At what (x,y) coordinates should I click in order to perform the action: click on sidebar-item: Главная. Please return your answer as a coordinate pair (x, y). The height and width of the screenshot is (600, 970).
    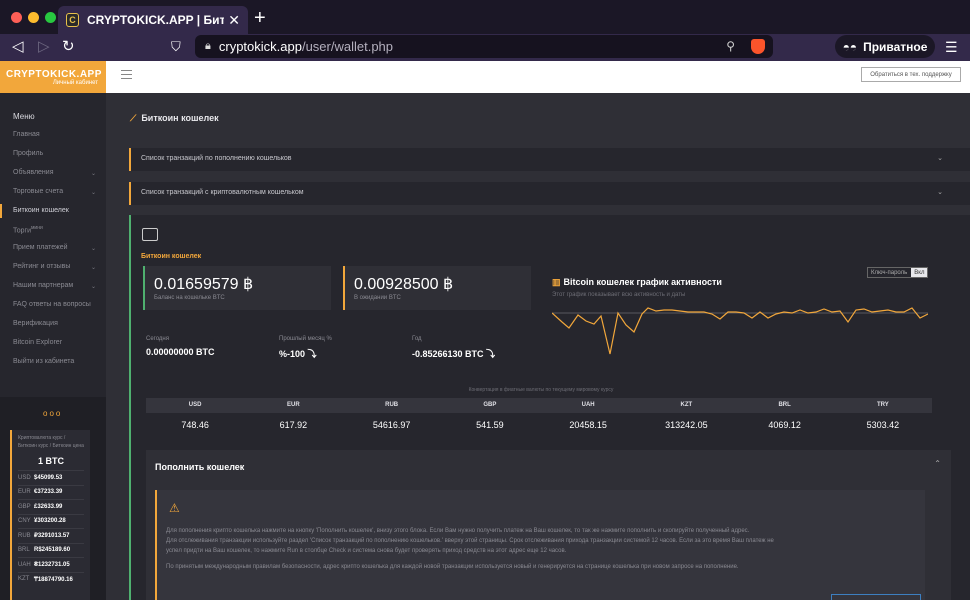
    Looking at the image, I should click on (26, 134).